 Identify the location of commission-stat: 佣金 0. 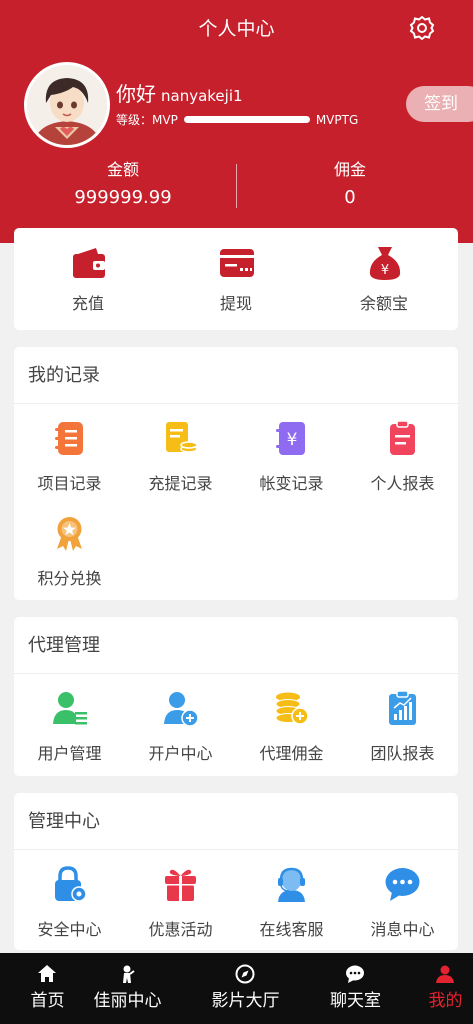
(350, 185).